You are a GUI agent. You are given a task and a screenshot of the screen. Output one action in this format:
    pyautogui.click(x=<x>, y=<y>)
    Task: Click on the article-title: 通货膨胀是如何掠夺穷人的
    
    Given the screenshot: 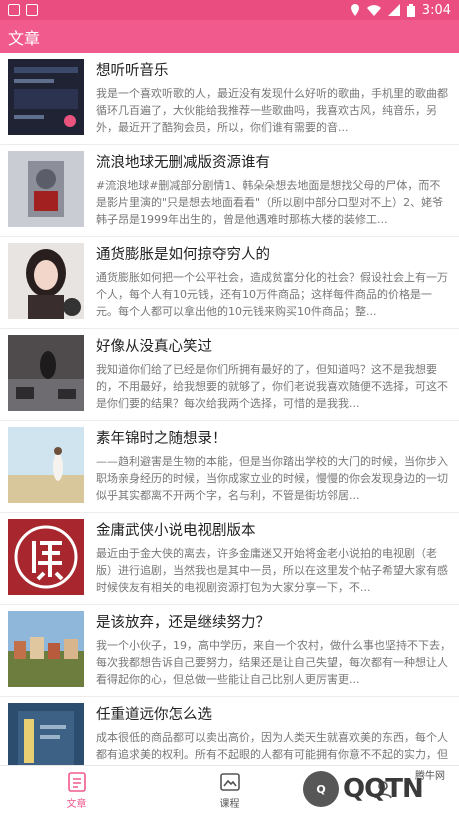 What is the action you would take?
    pyautogui.click(x=183, y=255)
    